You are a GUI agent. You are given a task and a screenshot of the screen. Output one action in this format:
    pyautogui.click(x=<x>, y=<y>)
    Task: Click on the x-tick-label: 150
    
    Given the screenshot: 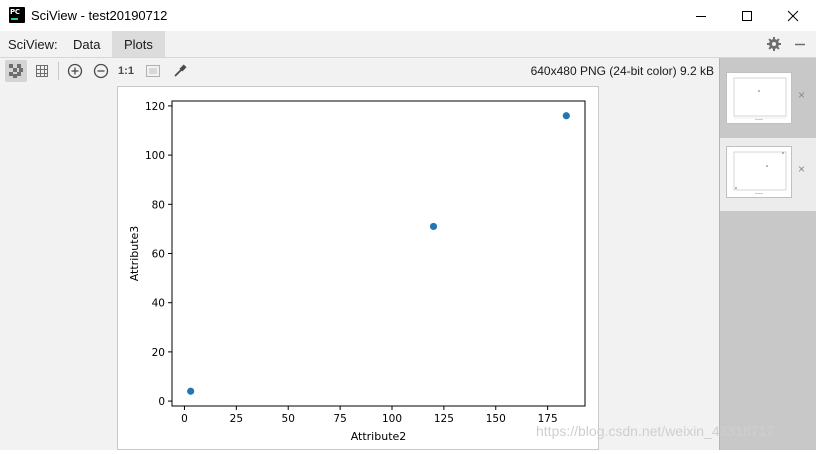 What is the action you would take?
    pyautogui.click(x=496, y=419)
    